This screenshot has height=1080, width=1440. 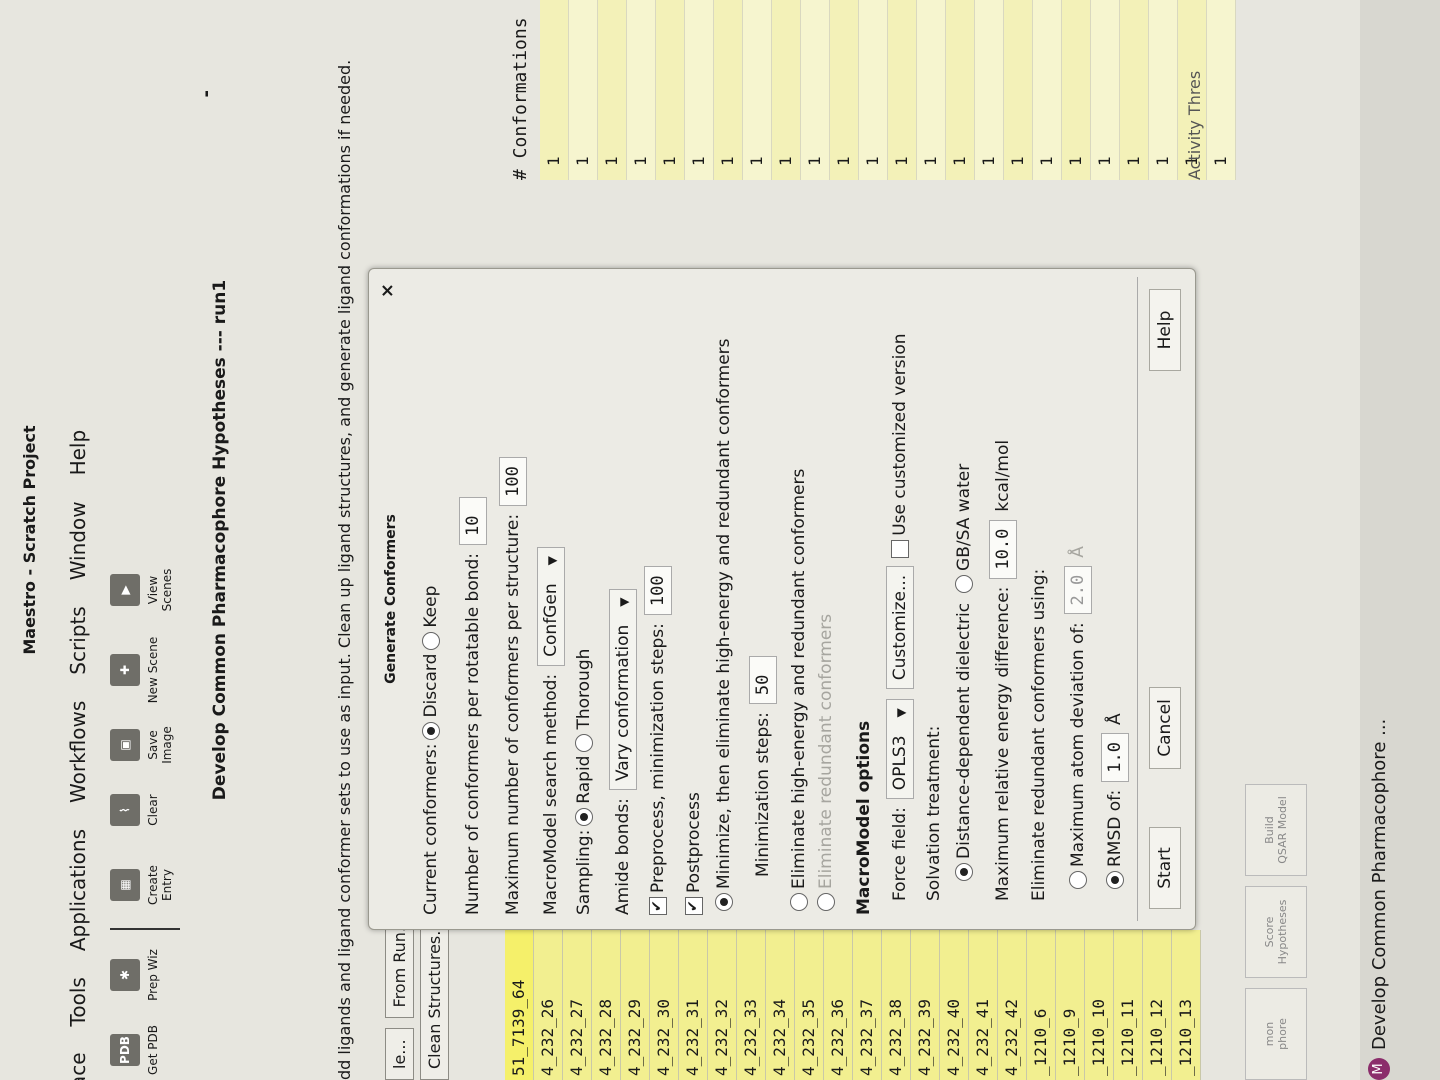 What do you see at coordinates (142, 590) in the screenshot?
I see `view-scenes-button: ▶ View Scenes` at bounding box center [142, 590].